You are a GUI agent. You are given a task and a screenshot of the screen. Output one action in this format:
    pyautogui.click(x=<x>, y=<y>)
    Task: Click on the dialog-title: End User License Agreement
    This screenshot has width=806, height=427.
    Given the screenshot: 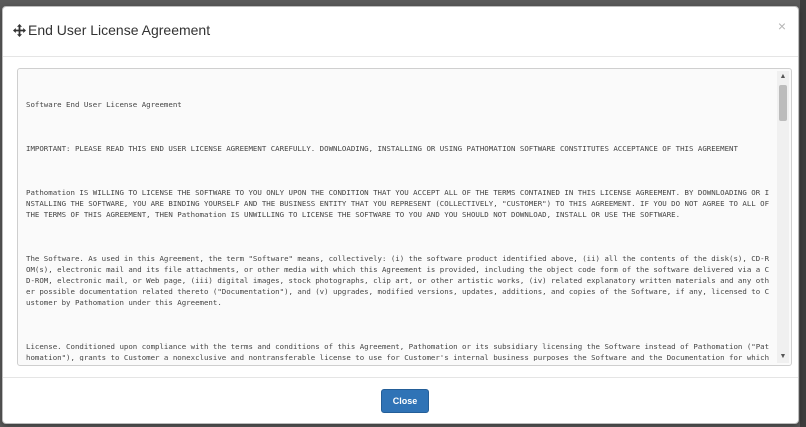 What is the action you would take?
    pyautogui.click(x=119, y=30)
    